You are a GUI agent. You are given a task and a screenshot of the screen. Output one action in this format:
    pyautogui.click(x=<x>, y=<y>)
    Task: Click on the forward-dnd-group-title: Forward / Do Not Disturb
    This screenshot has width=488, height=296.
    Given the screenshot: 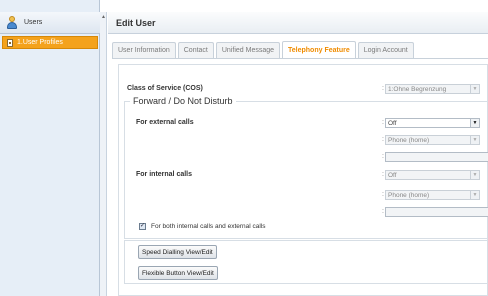 What is the action you would take?
    pyautogui.click(x=183, y=101)
    